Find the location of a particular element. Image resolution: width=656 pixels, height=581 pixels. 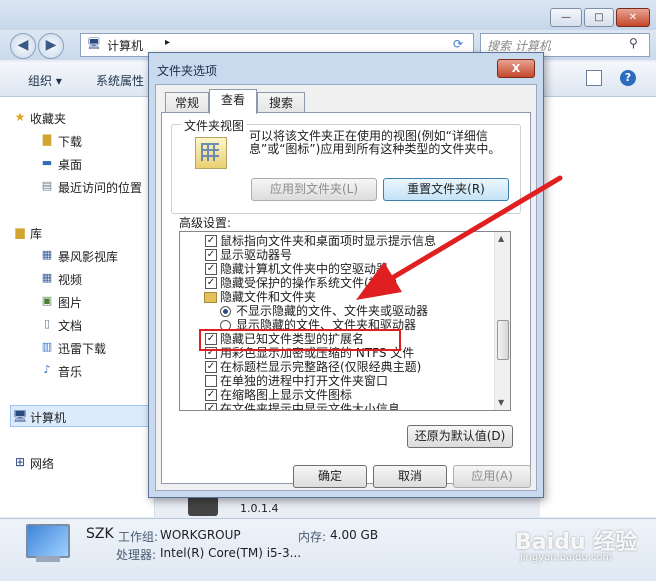

annotation-arrow is located at coordinates (459, 237).